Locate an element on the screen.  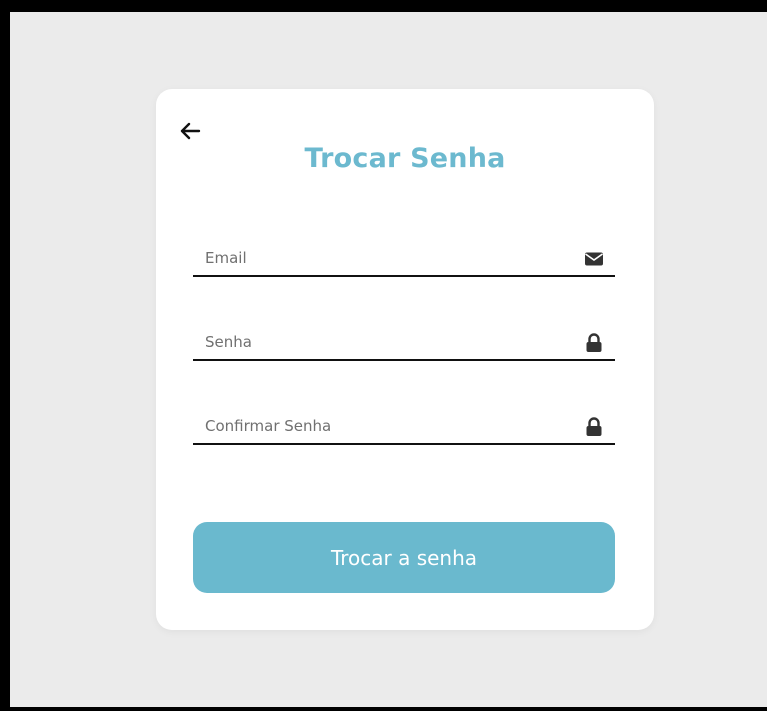
confirm-password-input is located at coordinates (385, 426).